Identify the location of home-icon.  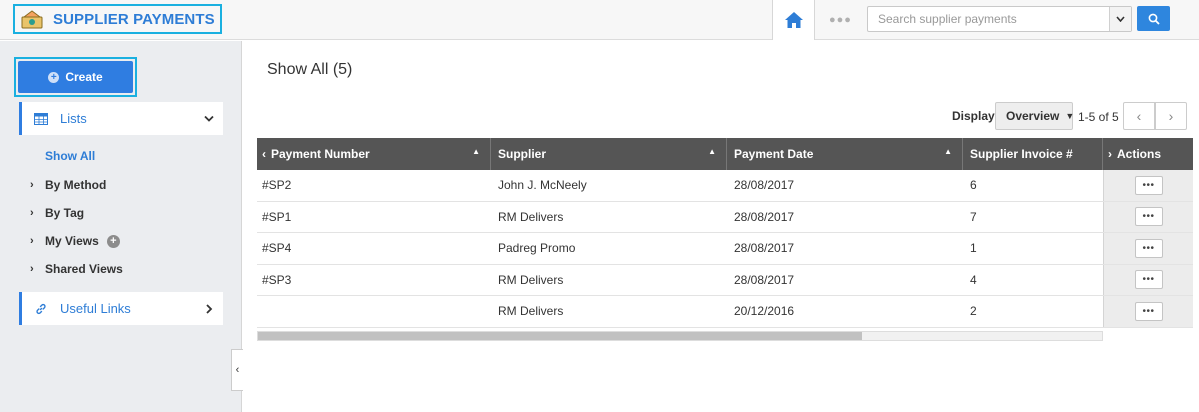
(793, 20).